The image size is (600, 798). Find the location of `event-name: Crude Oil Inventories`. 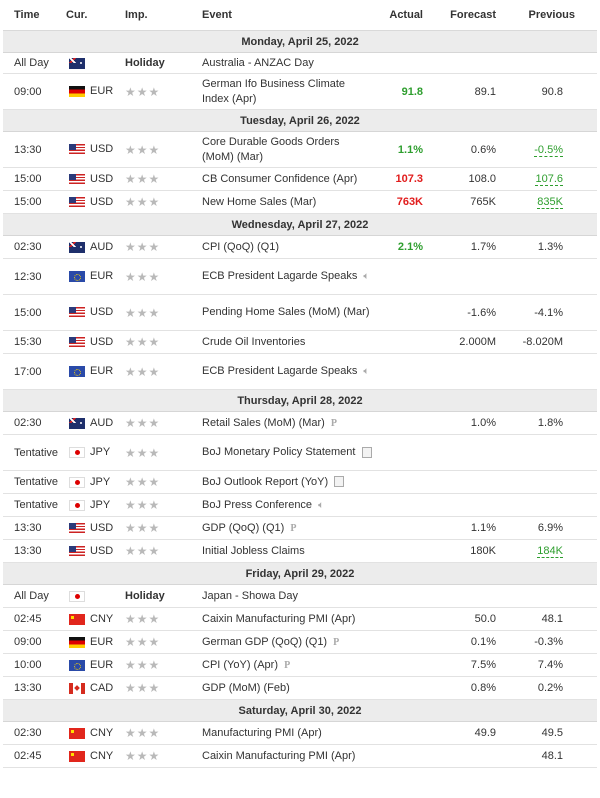

event-name: Crude Oil Inventories is located at coordinates (290, 342).